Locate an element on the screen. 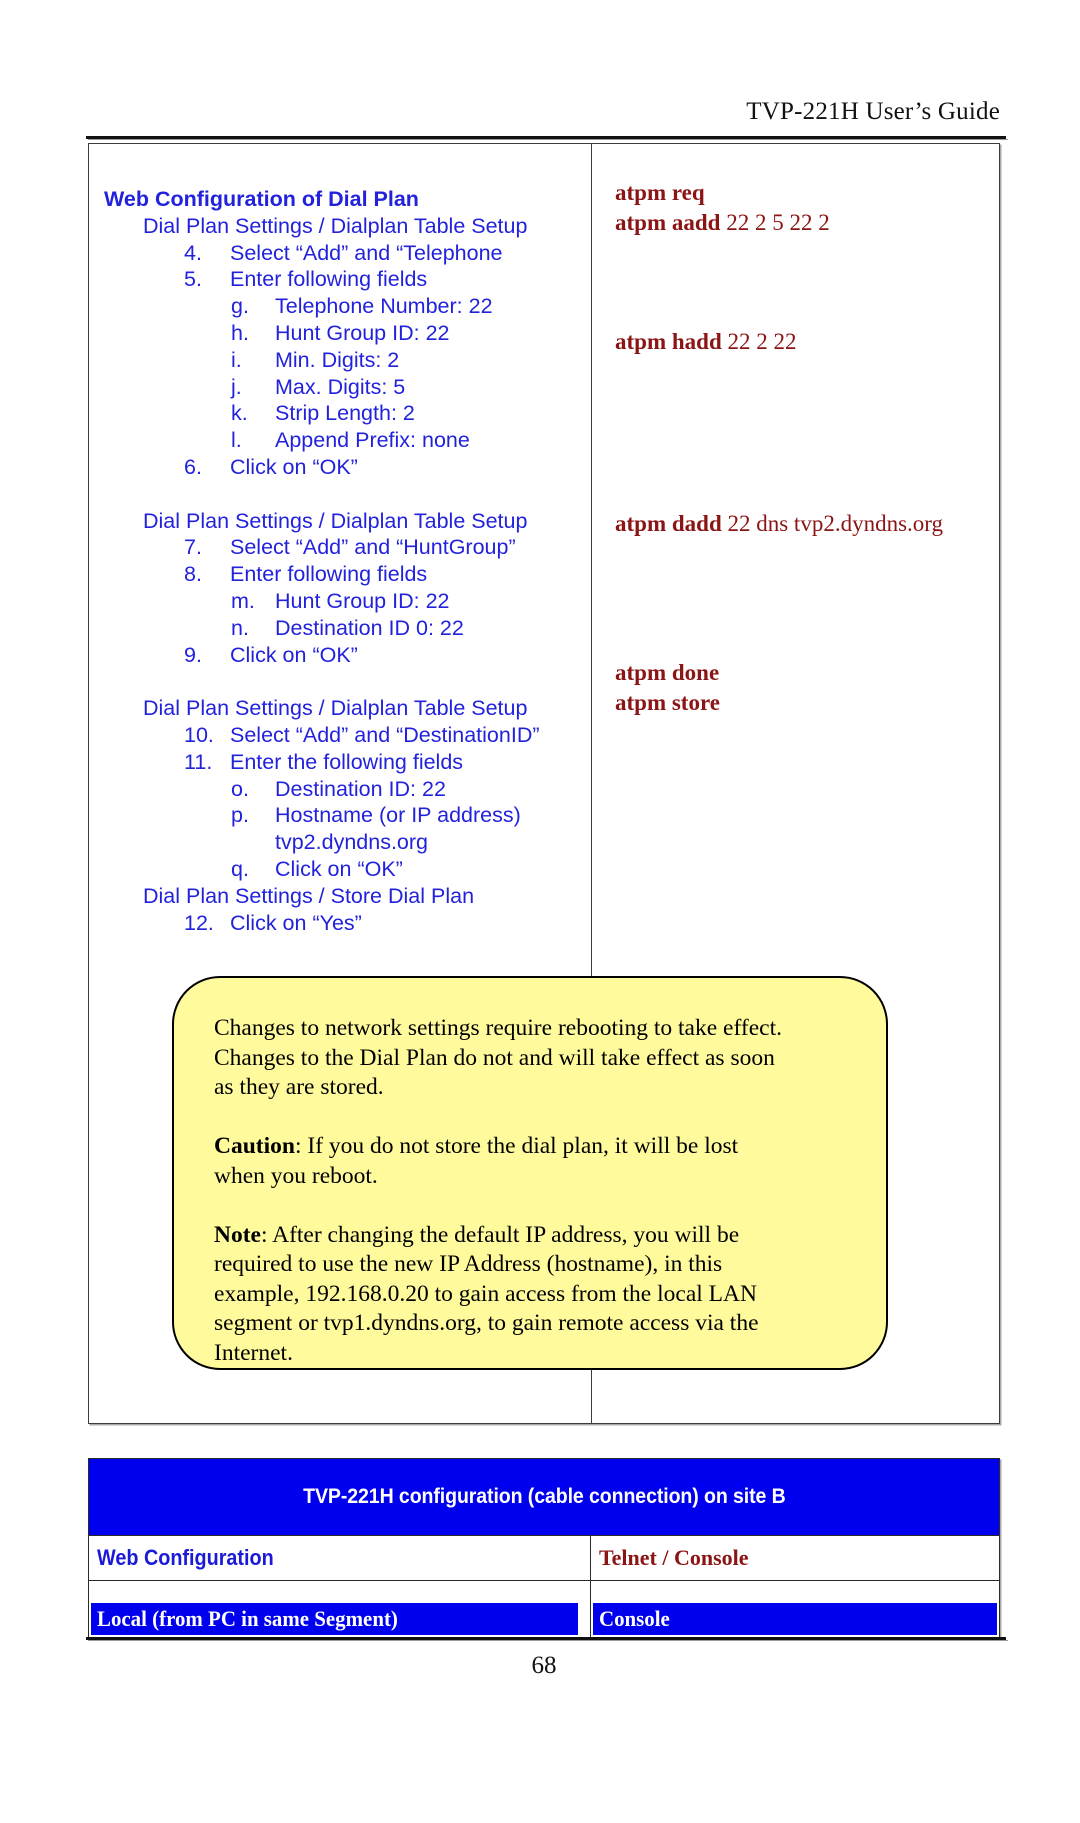  list-text: Min. Digits: 2 is located at coordinates (337, 359).